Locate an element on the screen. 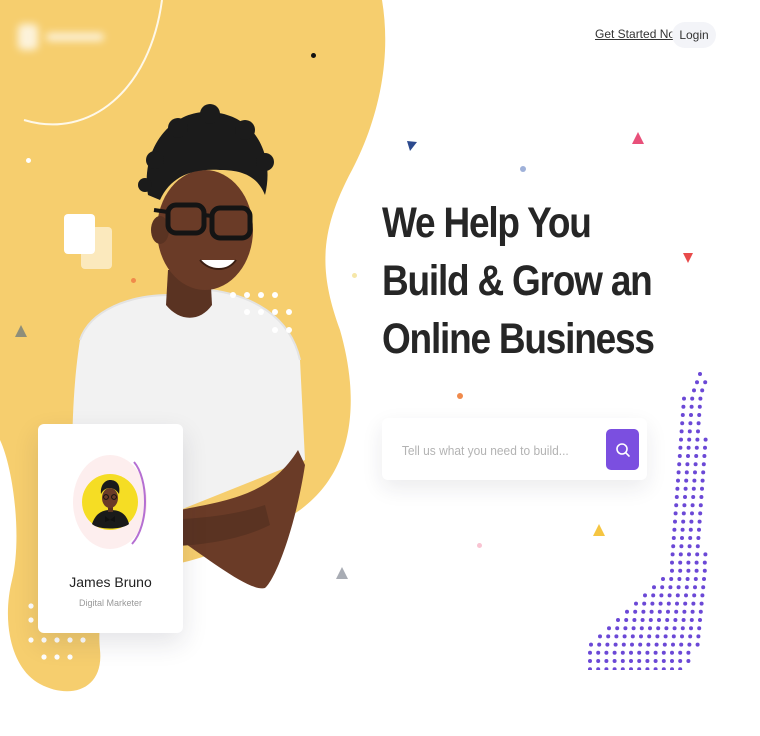 The width and height of the screenshot is (760, 736). logo-wordmark is located at coordinates (75, 37).